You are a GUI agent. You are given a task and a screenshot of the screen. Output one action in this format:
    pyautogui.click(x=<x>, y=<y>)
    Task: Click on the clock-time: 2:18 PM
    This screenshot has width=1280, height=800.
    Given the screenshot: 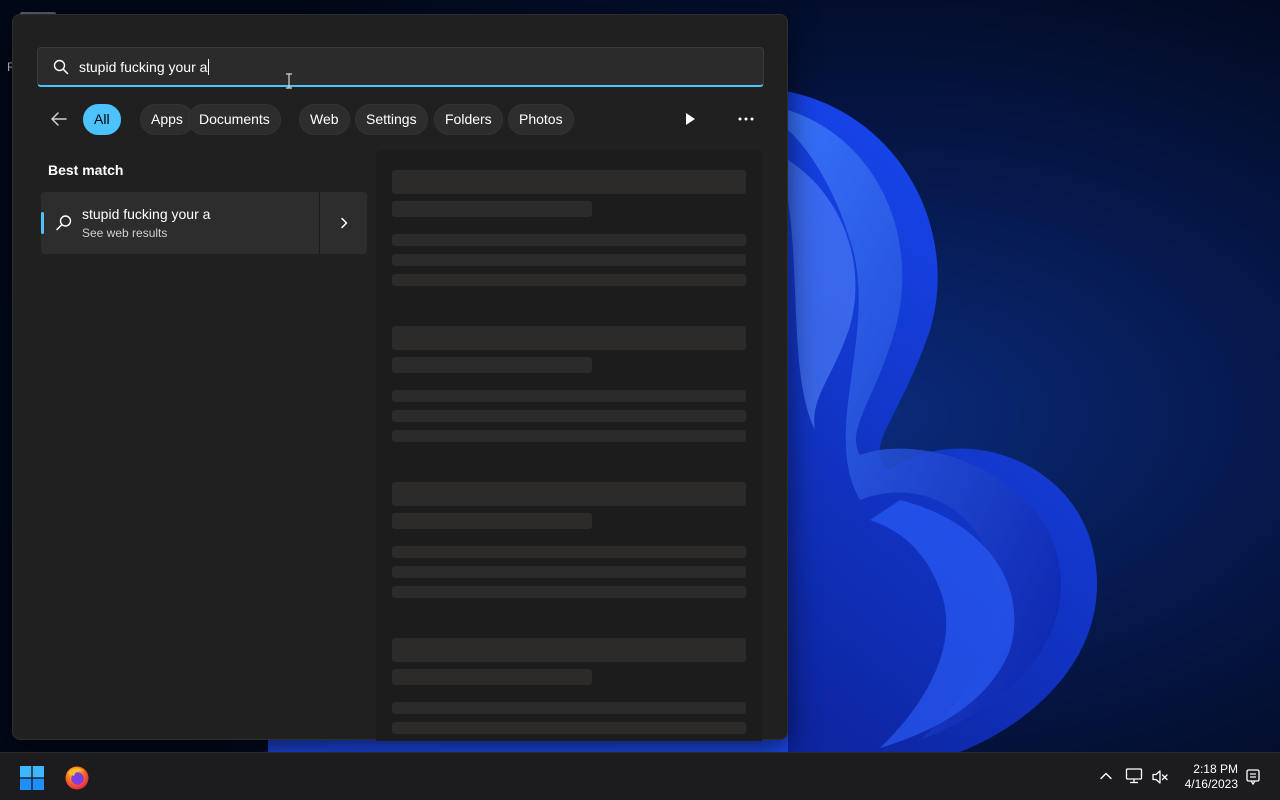 What is the action you would take?
    pyautogui.click(x=1215, y=769)
    